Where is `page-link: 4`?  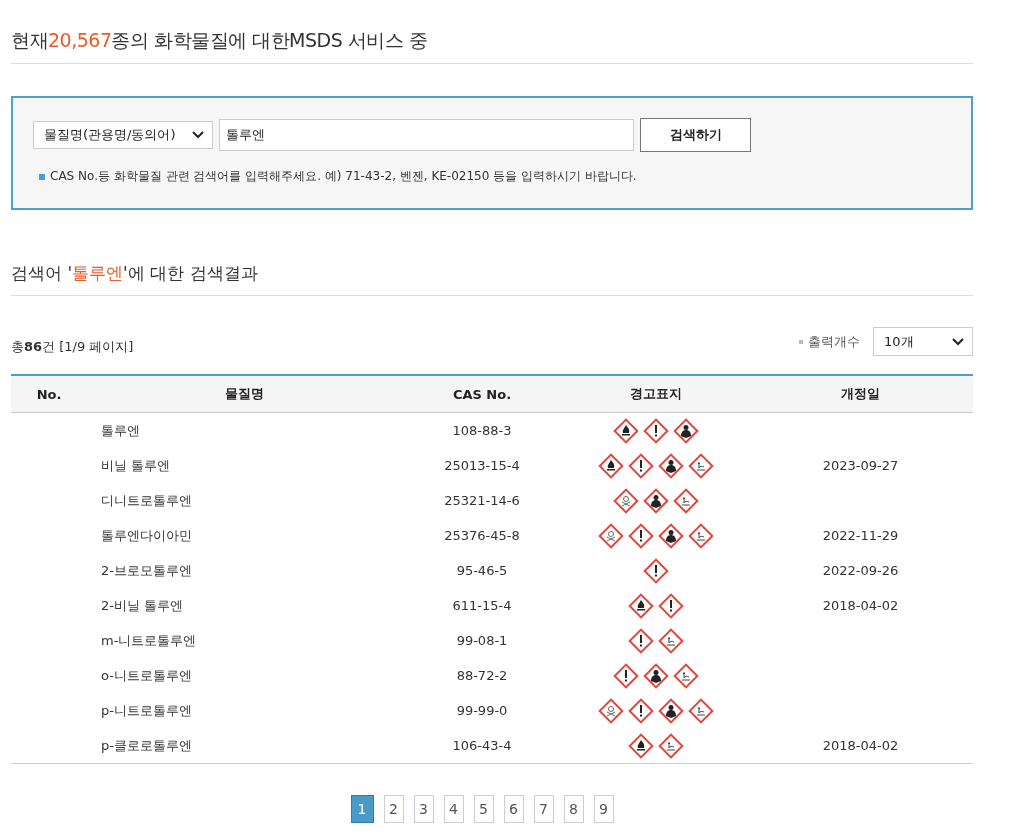 page-link: 4 is located at coordinates (453, 809).